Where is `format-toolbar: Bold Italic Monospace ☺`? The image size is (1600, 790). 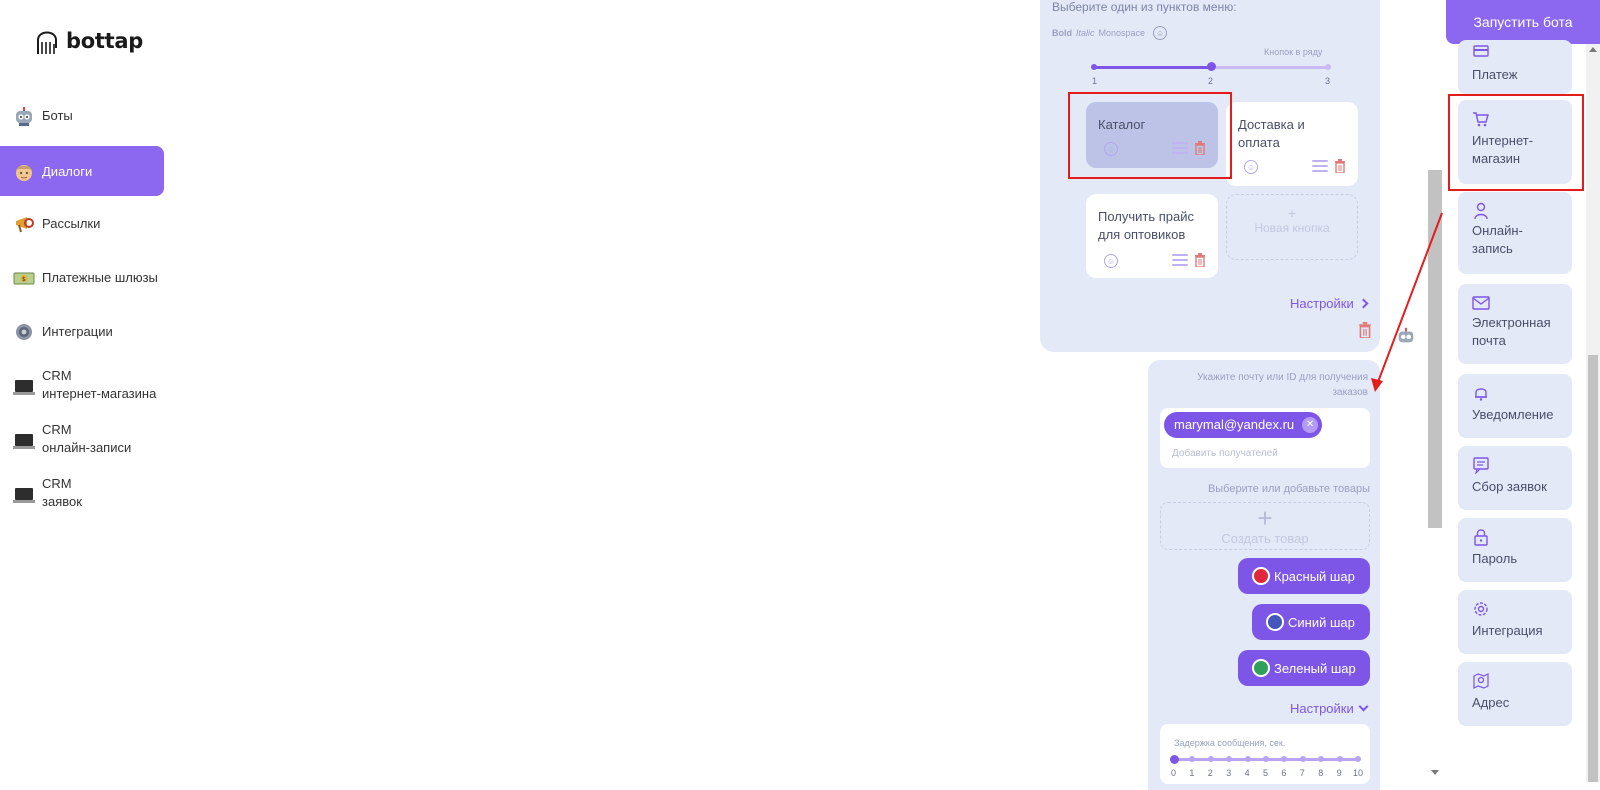
format-toolbar: Bold Italic Monospace ☺ is located at coordinates (1110, 33).